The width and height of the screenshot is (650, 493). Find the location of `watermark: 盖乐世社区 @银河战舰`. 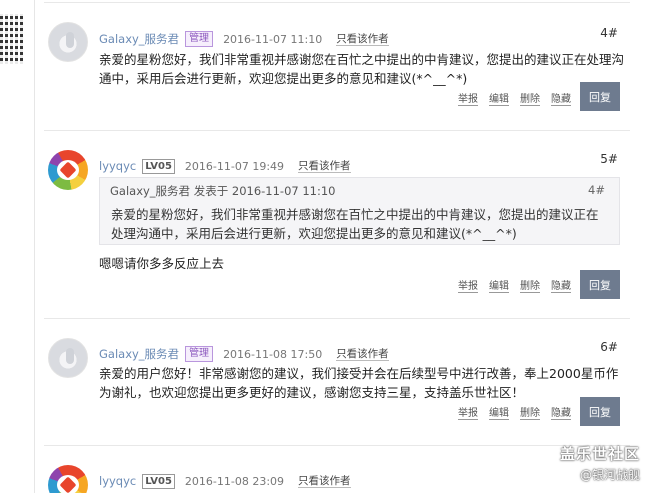

watermark: 盖乐世社区 @银河战舰 is located at coordinates (600, 463).